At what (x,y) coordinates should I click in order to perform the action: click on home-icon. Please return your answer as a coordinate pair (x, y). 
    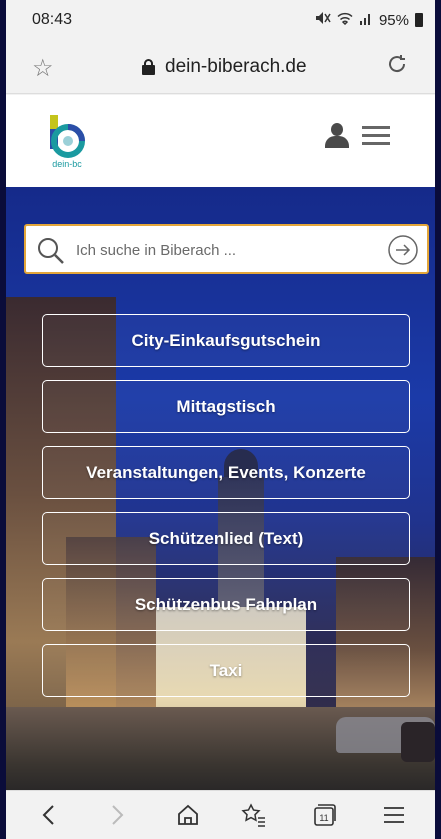
    Looking at the image, I should click on (188, 815).